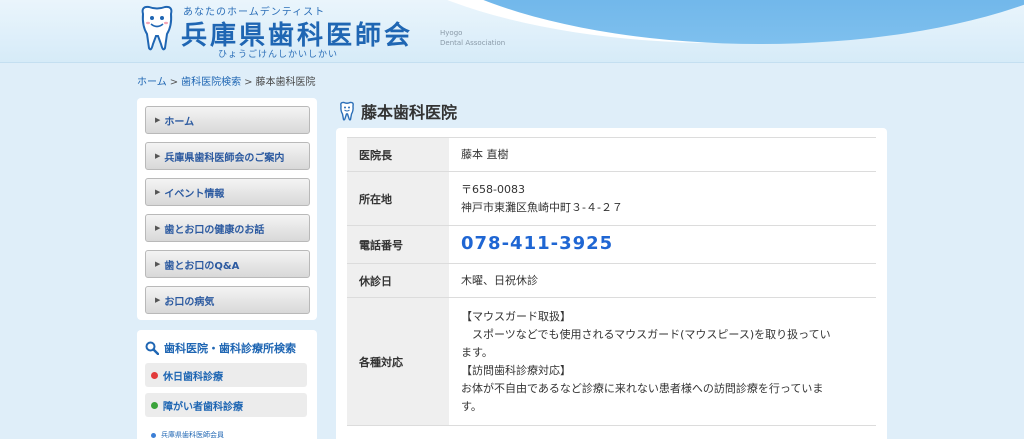 This screenshot has height=439, width=1024. What do you see at coordinates (398, 280) in the screenshot?
I see `closed-days-label: 休診日` at bounding box center [398, 280].